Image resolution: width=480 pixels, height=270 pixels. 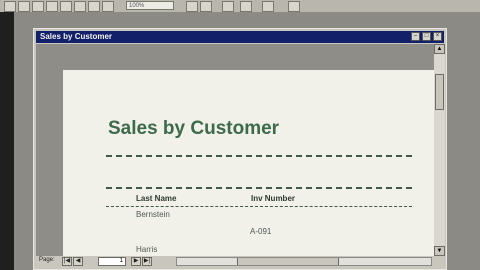 I want to click on report-title: Sales by Customer, so click(x=194, y=128).